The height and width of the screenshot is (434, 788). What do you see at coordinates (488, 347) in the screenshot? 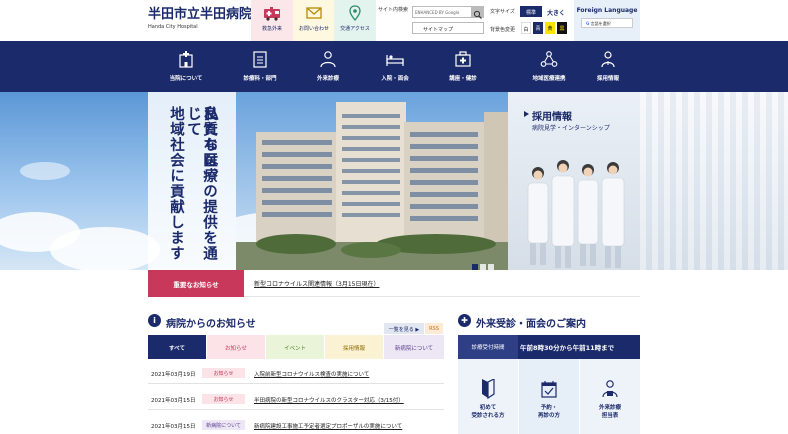
I see `reception-hours-label: 診療受付時間` at bounding box center [488, 347].